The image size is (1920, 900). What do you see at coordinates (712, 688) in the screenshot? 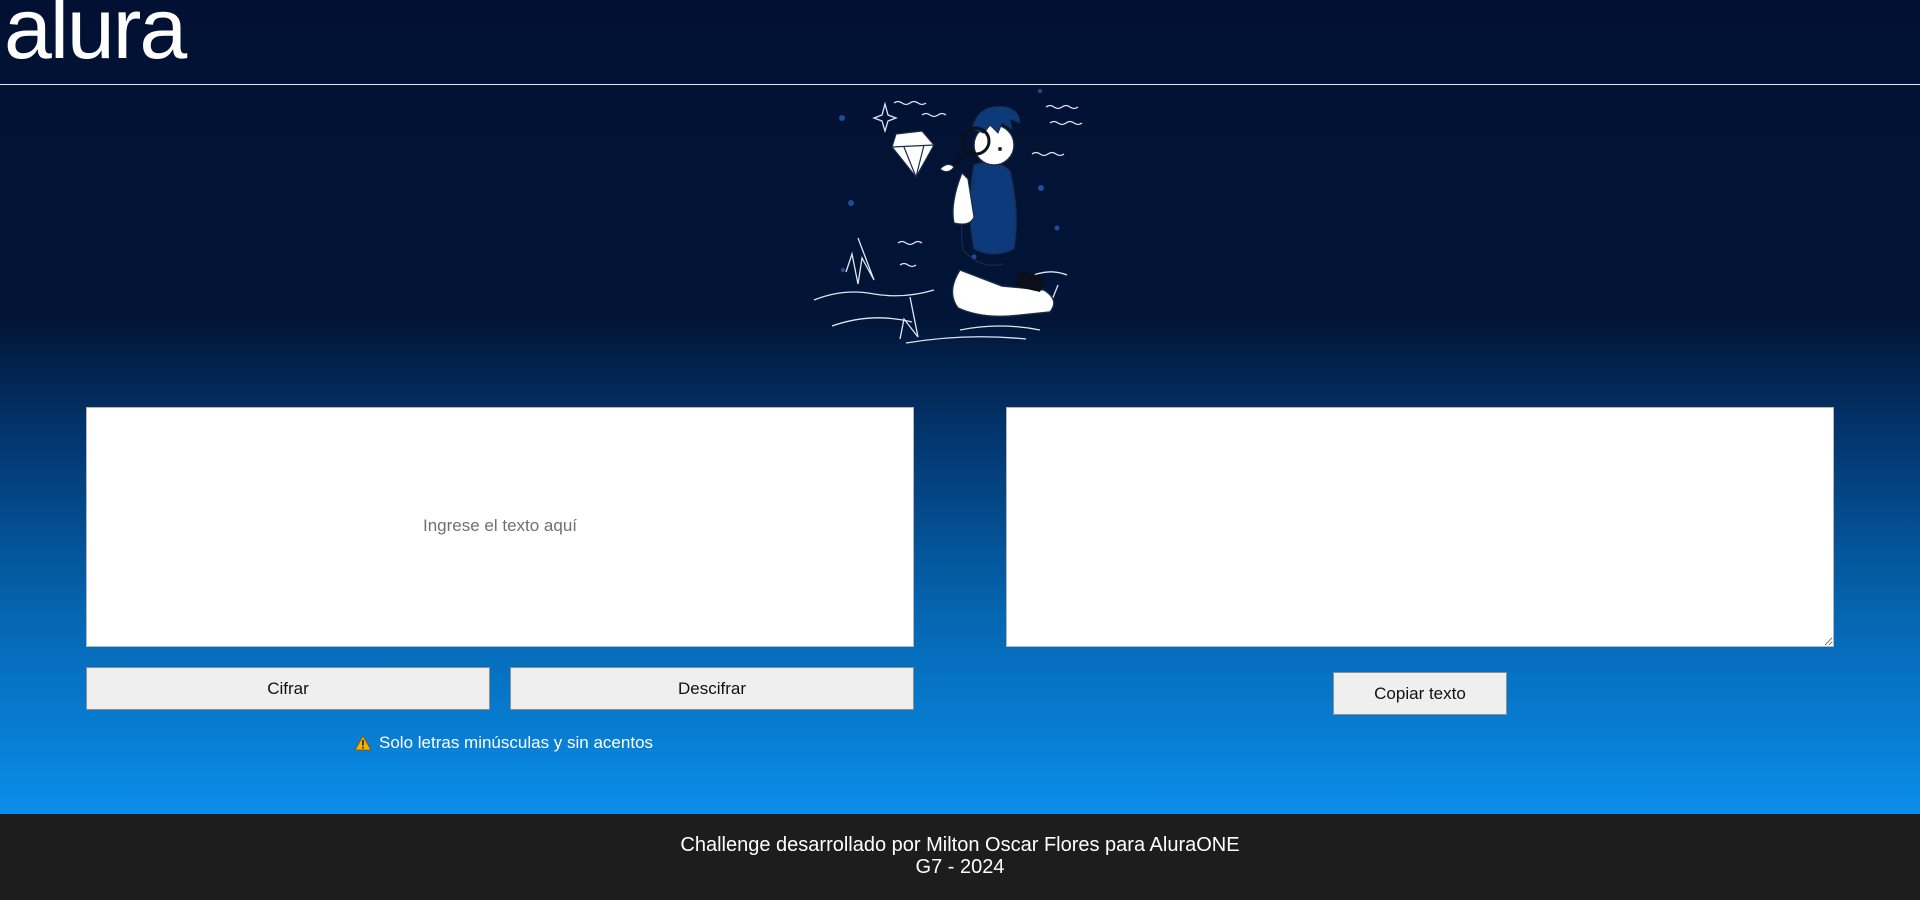
I see `decrypt-button: Descifrar` at bounding box center [712, 688].